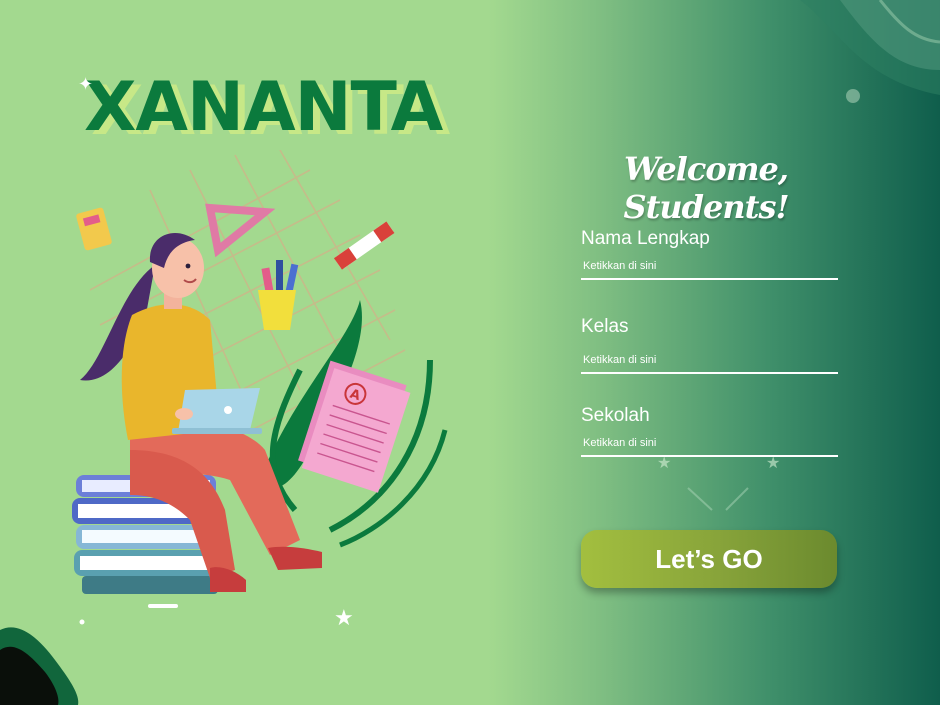 The height and width of the screenshot is (705, 940). Describe the element at coordinates (86, 84) in the screenshot. I see `sparkle-icon: ✦` at that location.